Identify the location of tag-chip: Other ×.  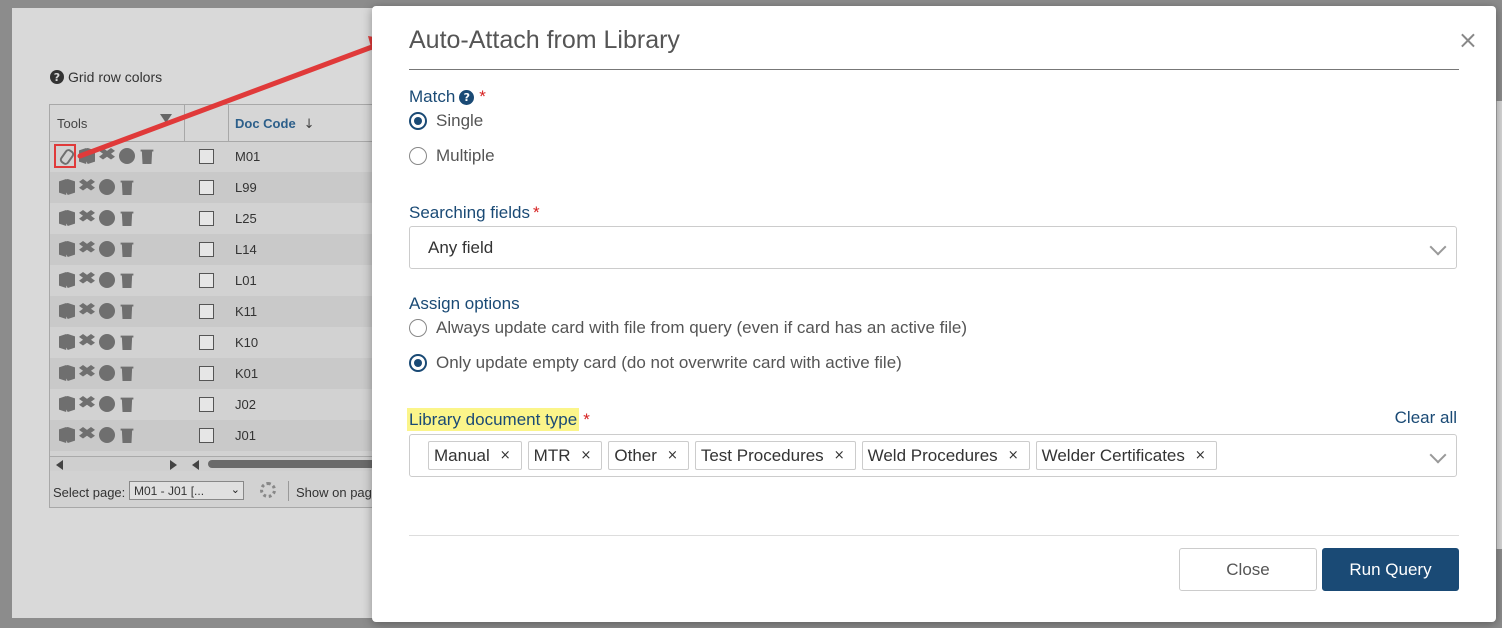
(648, 455).